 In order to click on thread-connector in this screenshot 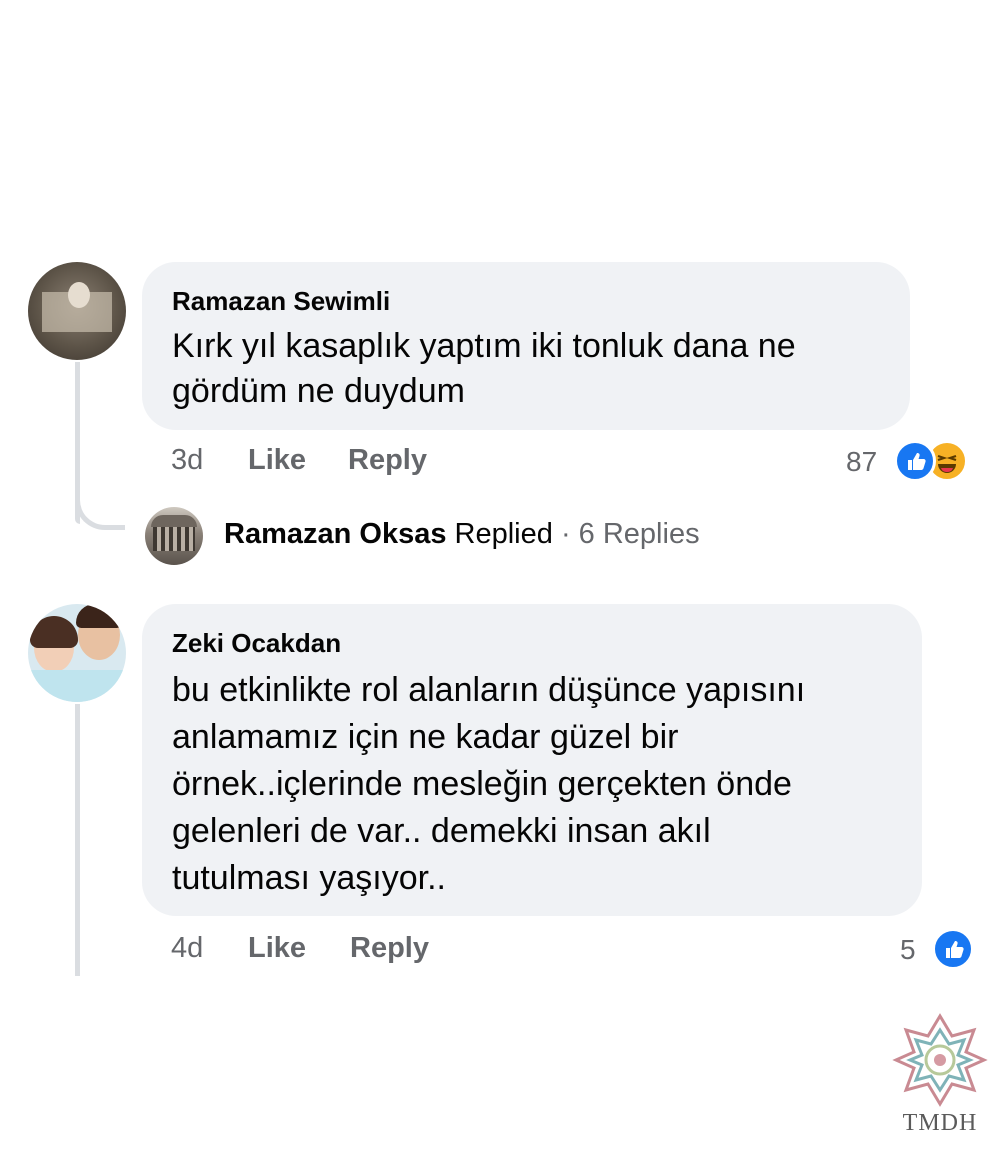, I will do `click(100, 500)`.